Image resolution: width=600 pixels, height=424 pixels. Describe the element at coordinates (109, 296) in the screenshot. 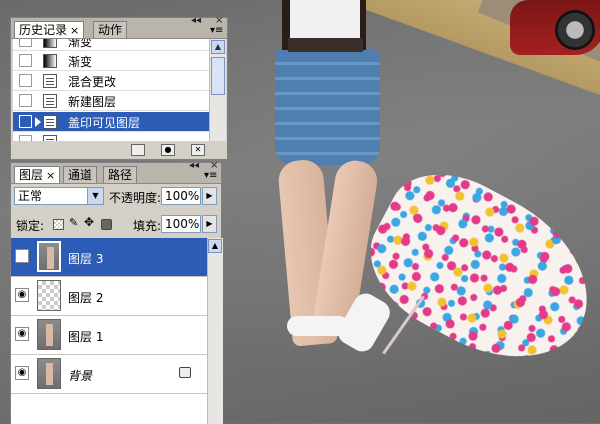

I see `layer-row: ◉ 图层 2` at that location.